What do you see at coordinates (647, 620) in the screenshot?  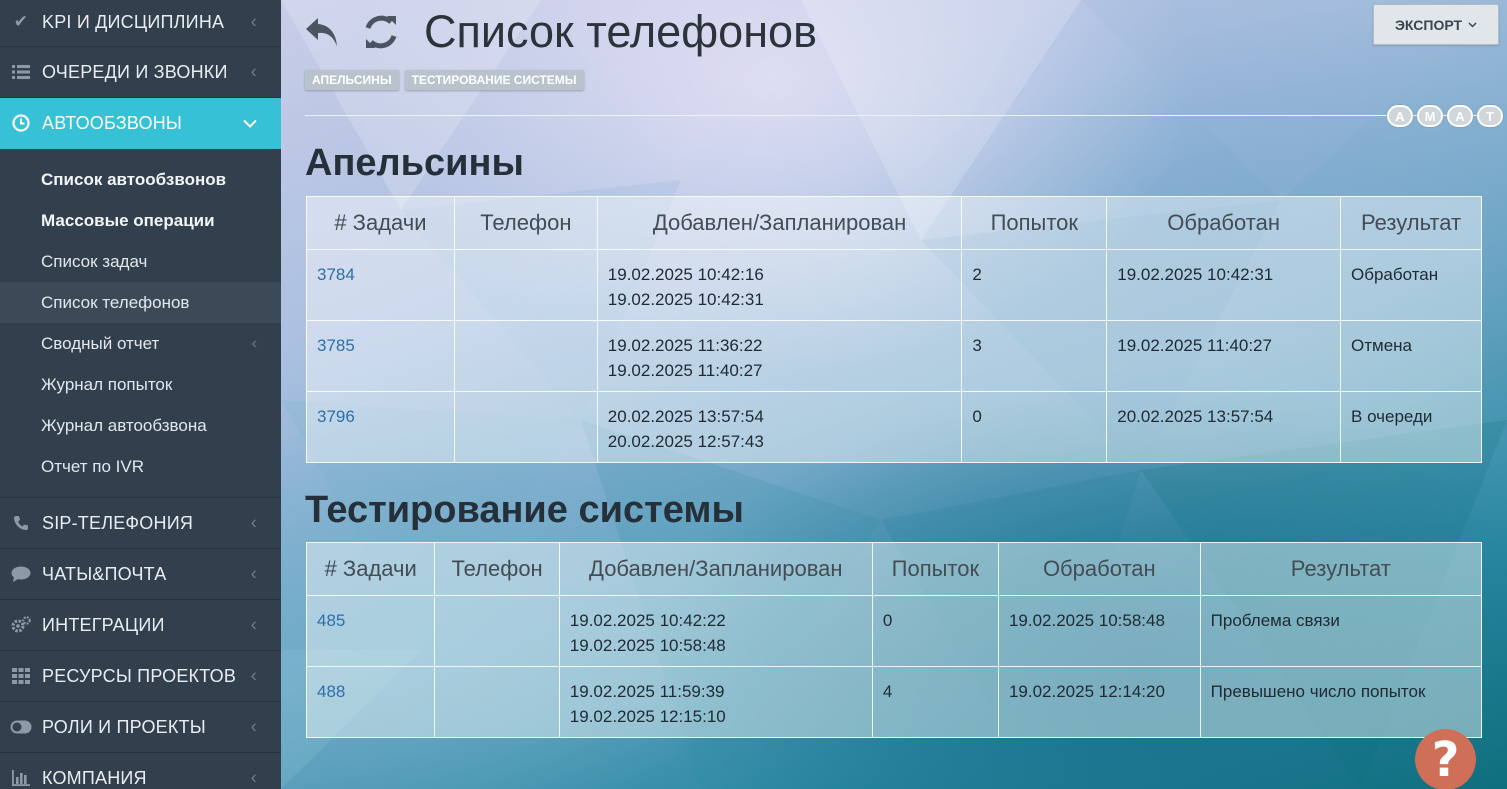 I see `added-time: 19.02.2025 10:42:22` at bounding box center [647, 620].